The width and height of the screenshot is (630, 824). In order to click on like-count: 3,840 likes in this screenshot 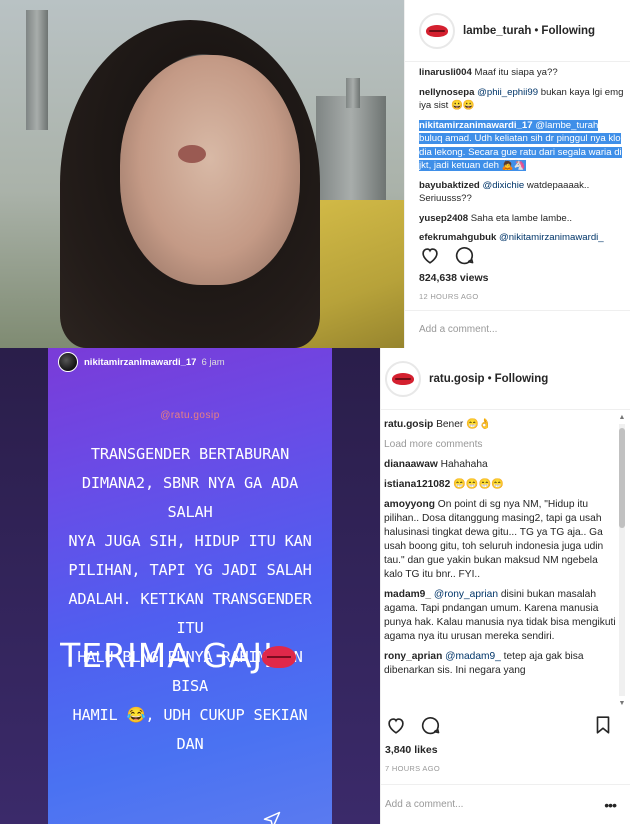, I will do `click(411, 750)`.